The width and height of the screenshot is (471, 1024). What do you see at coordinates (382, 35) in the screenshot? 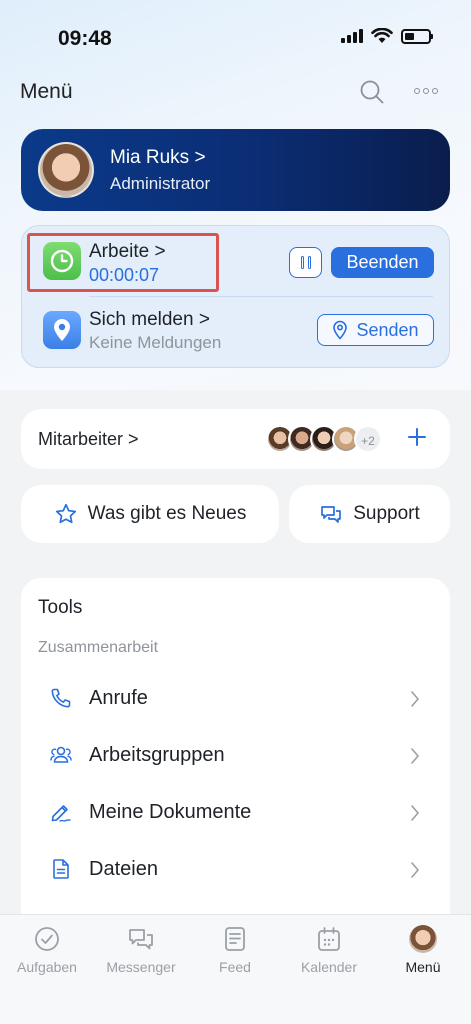
I see `wifi-icon` at bounding box center [382, 35].